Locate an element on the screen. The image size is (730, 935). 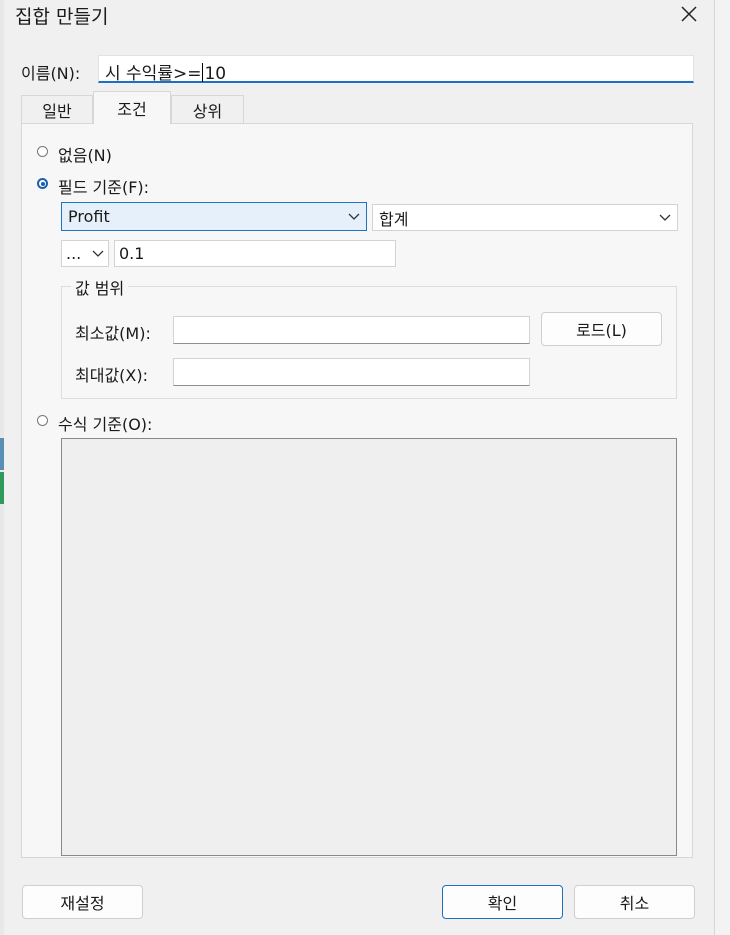
tab-condition-label: 조건 is located at coordinates (132, 109).